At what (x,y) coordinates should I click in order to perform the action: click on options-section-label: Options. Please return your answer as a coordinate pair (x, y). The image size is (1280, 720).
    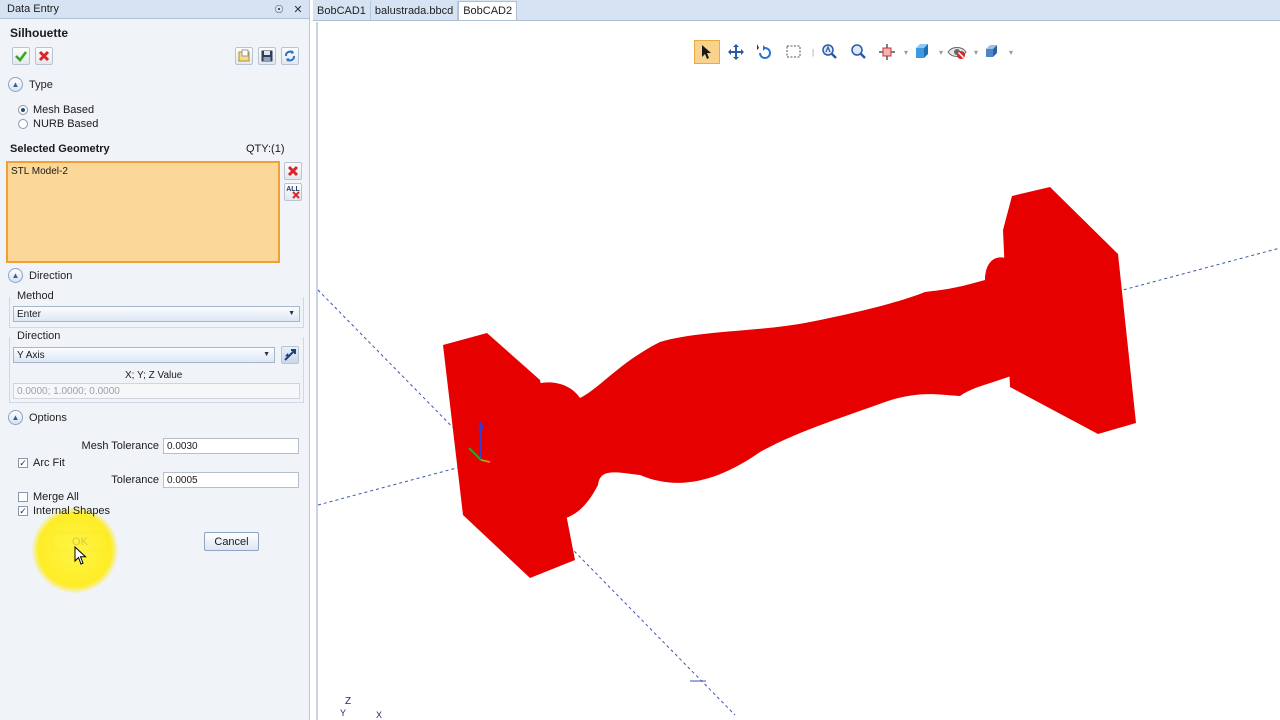
    Looking at the image, I should click on (48, 417).